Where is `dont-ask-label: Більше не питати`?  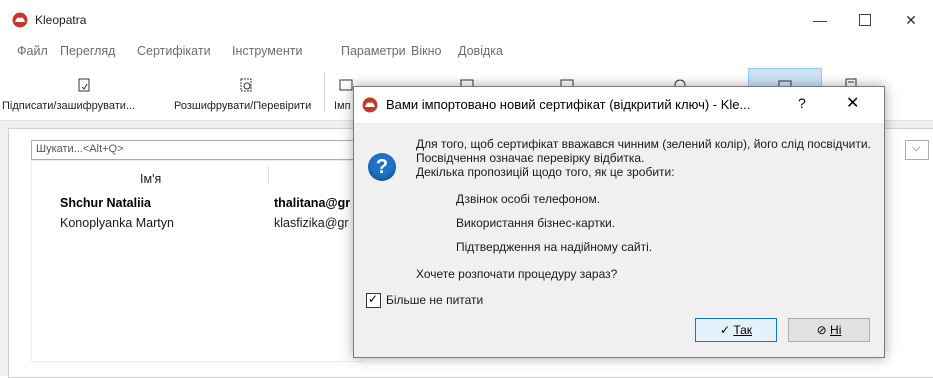 dont-ask-label: Більше не питати is located at coordinates (434, 300).